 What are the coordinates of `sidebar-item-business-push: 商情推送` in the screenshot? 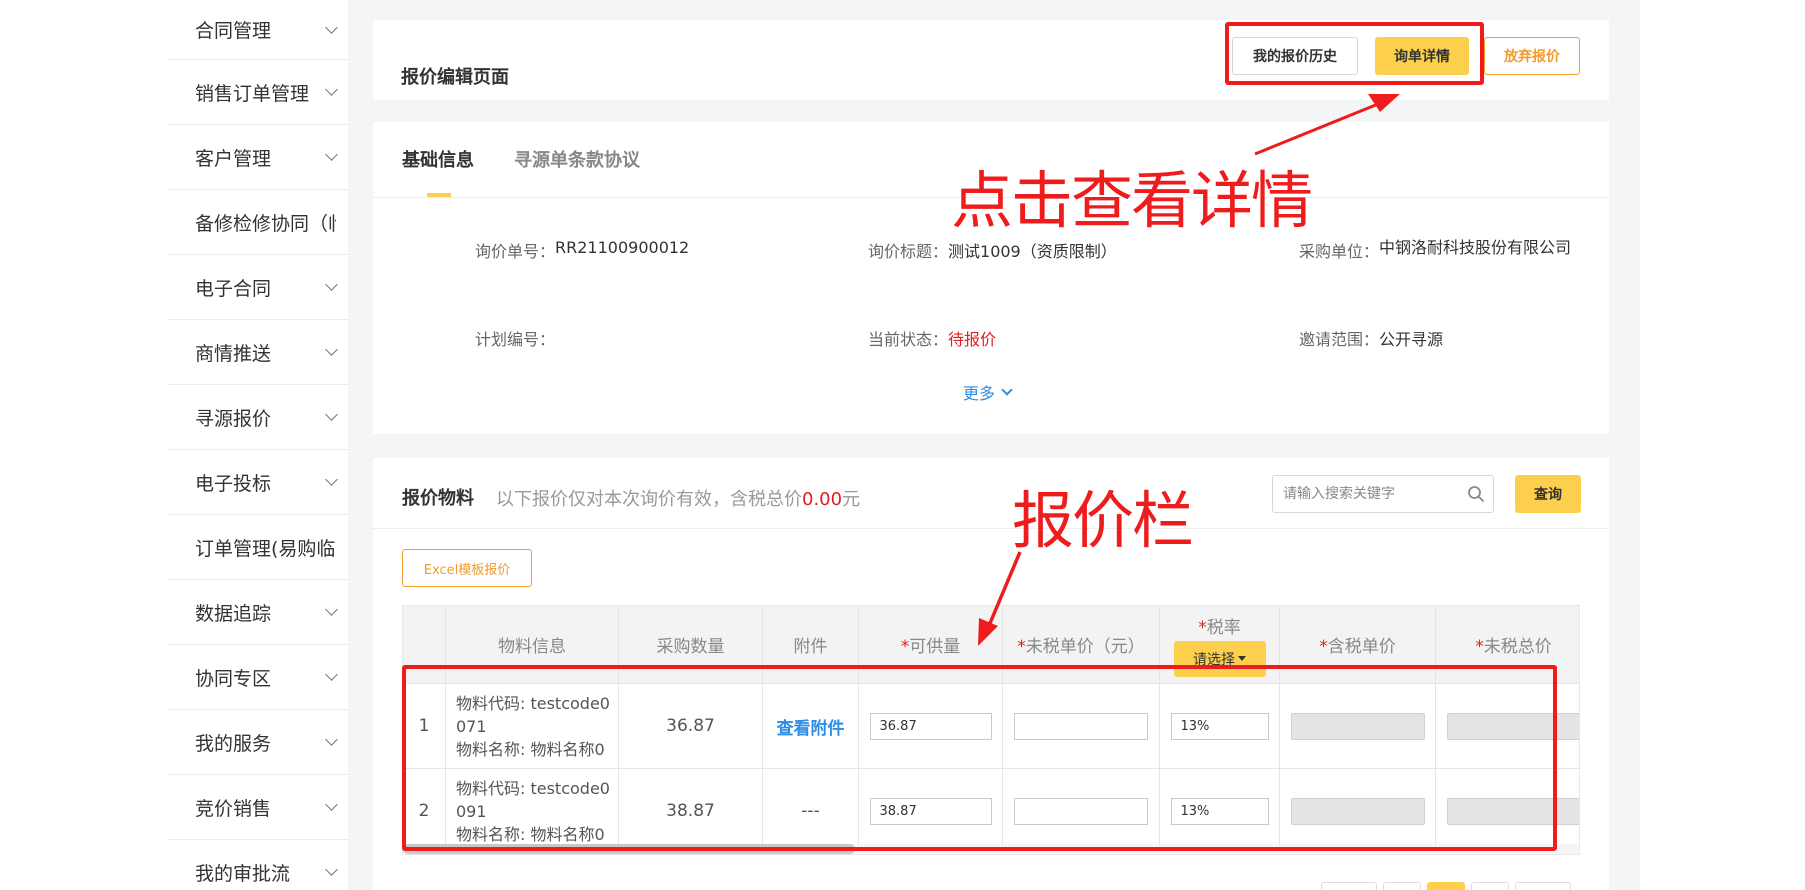 It's located at (258, 352).